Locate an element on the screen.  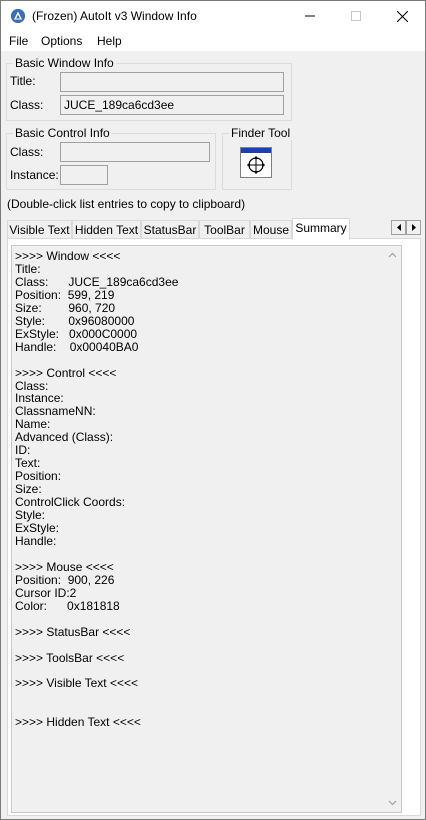
scroll-up-icon is located at coordinates (392, 255).